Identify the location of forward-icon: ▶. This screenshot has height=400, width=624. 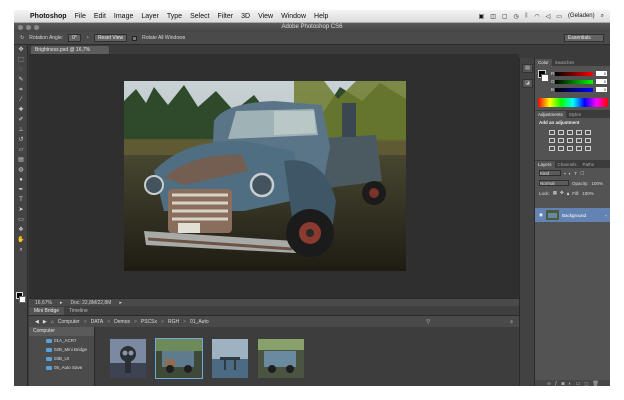
(45, 322).